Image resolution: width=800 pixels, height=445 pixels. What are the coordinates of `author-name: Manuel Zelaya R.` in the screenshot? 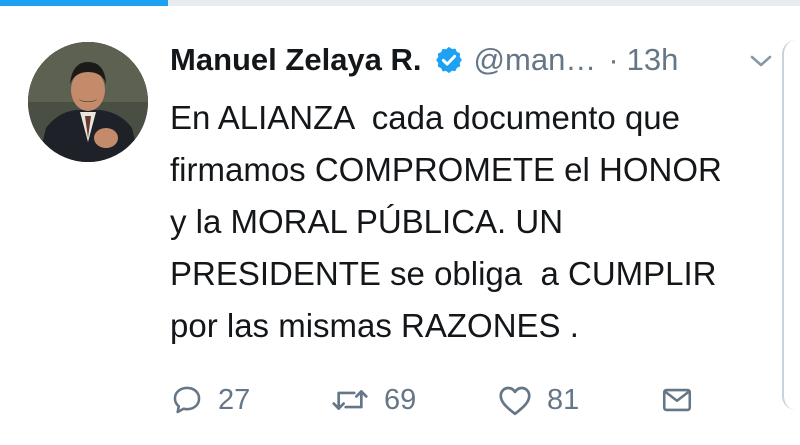 It's located at (296, 60).